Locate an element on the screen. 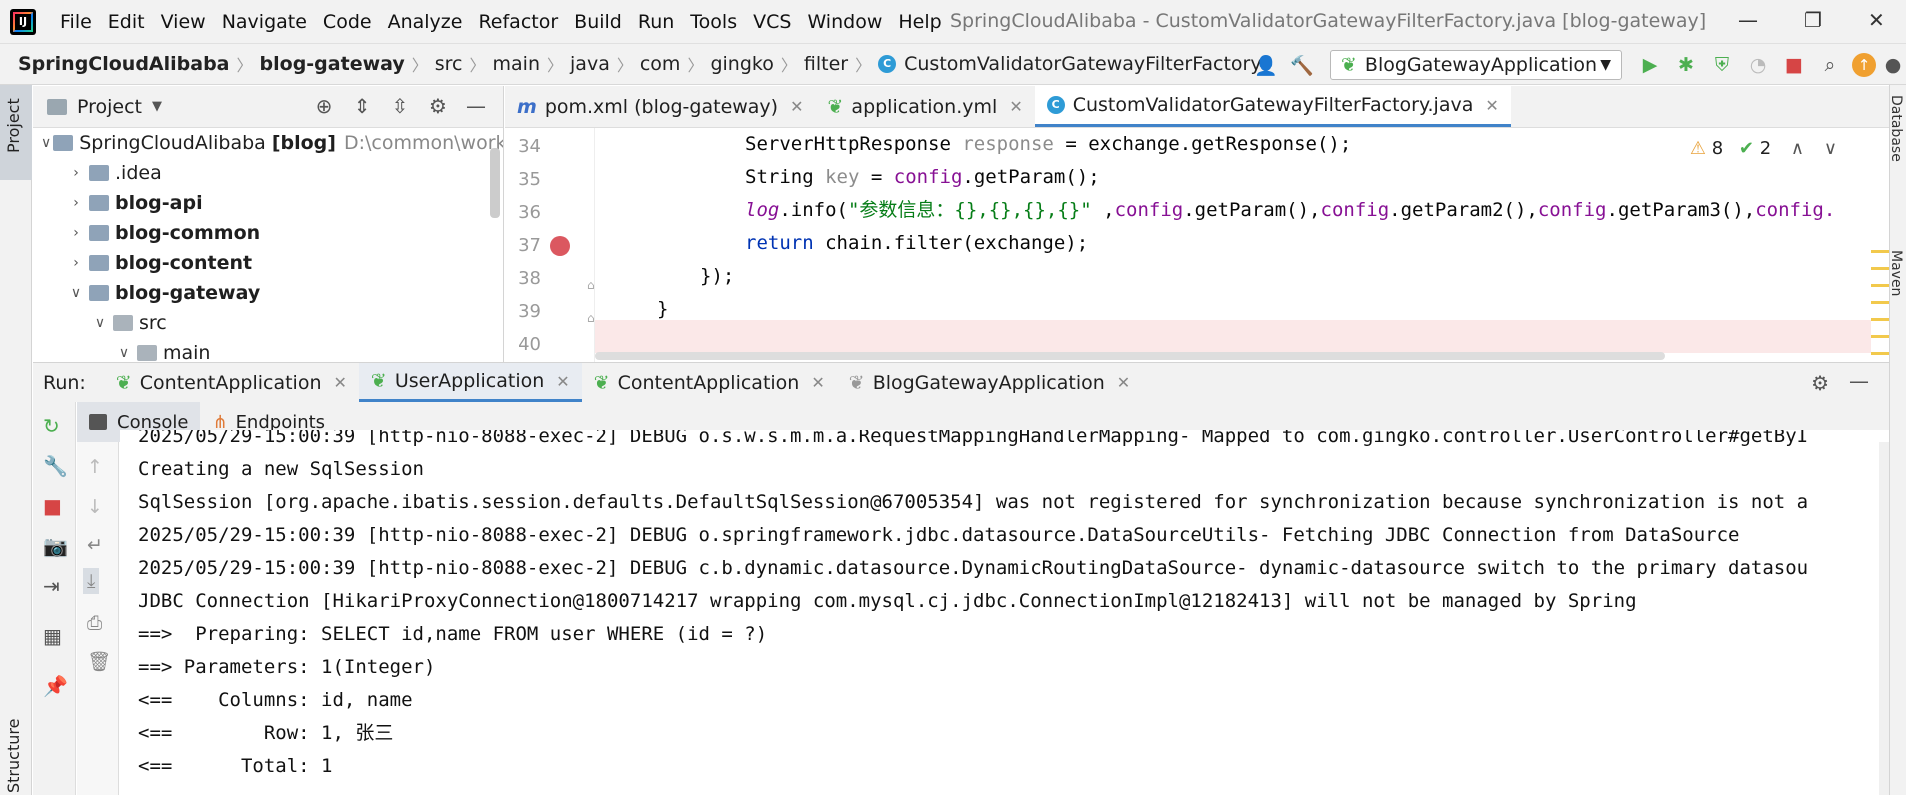  scroll-to-end-icon: ⤓ is located at coordinates (91, 581).